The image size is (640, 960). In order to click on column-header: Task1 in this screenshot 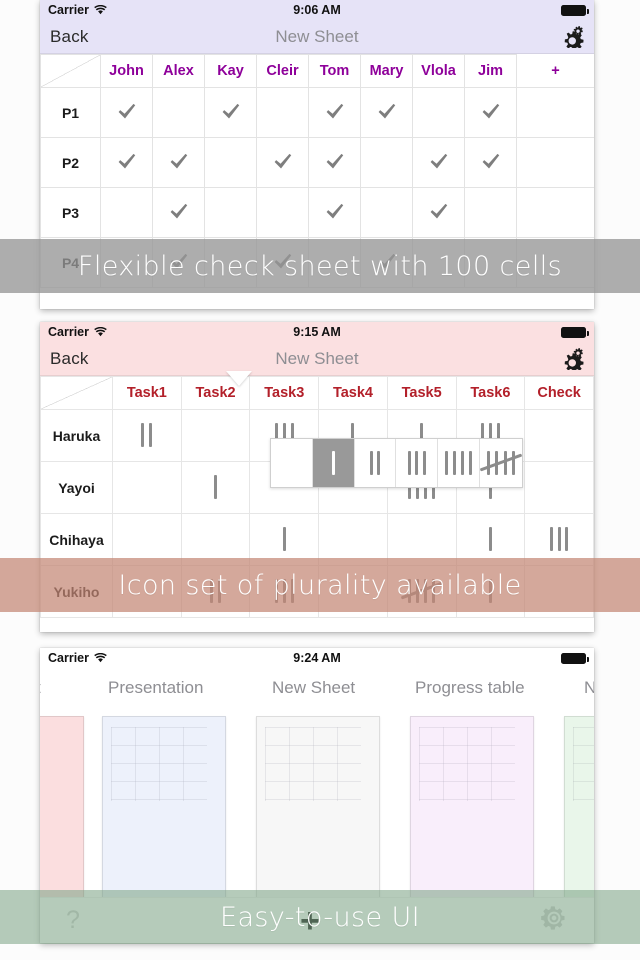, I will do `click(147, 393)`.